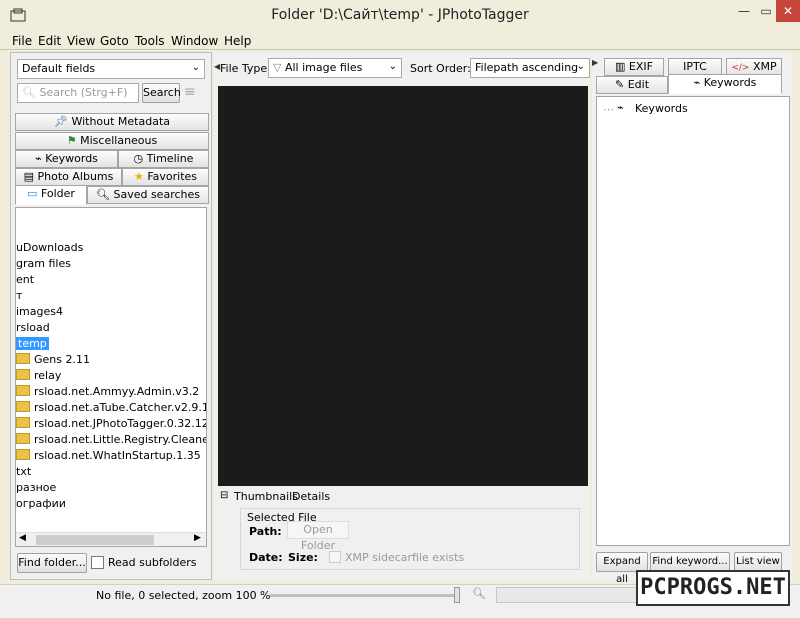  What do you see at coordinates (23, 472) in the screenshot?
I see `tree-item: txt` at bounding box center [23, 472].